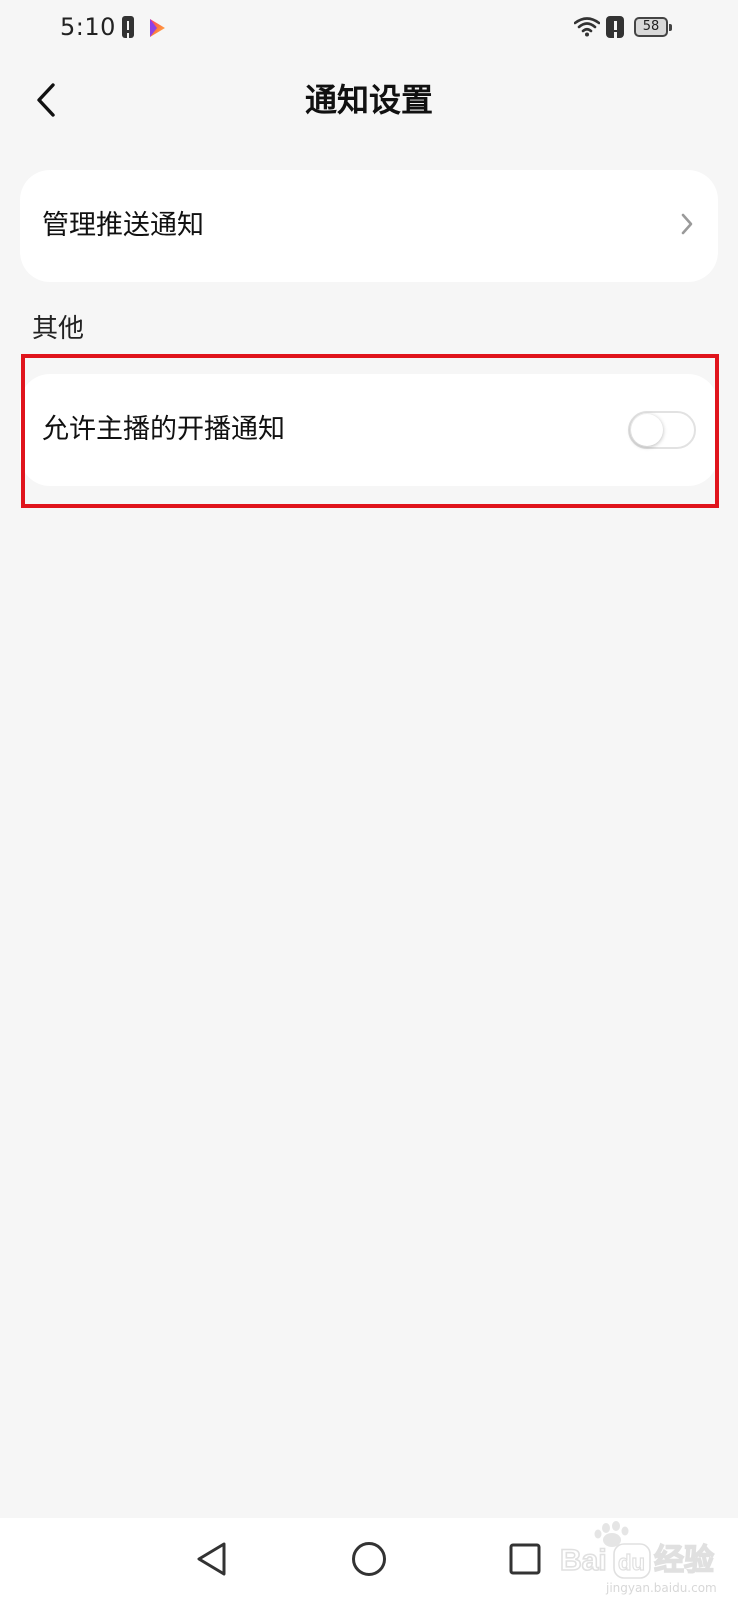  What do you see at coordinates (647, 430) in the screenshot?
I see `toggle-knob` at bounding box center [647, 430].